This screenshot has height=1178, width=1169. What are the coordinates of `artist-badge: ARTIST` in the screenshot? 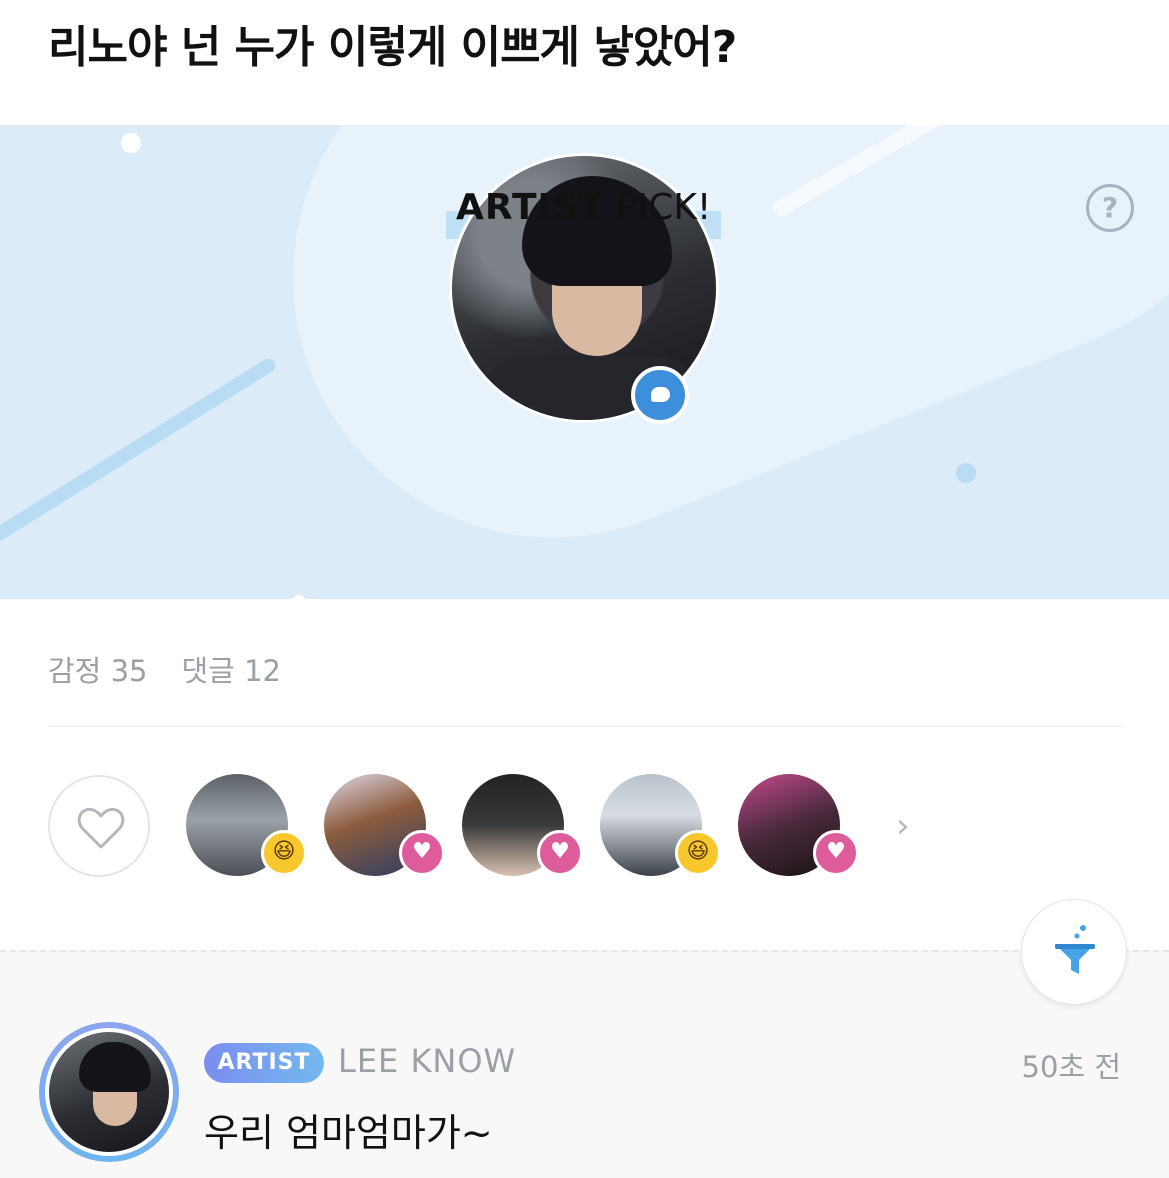 It's located at (264, 1063).